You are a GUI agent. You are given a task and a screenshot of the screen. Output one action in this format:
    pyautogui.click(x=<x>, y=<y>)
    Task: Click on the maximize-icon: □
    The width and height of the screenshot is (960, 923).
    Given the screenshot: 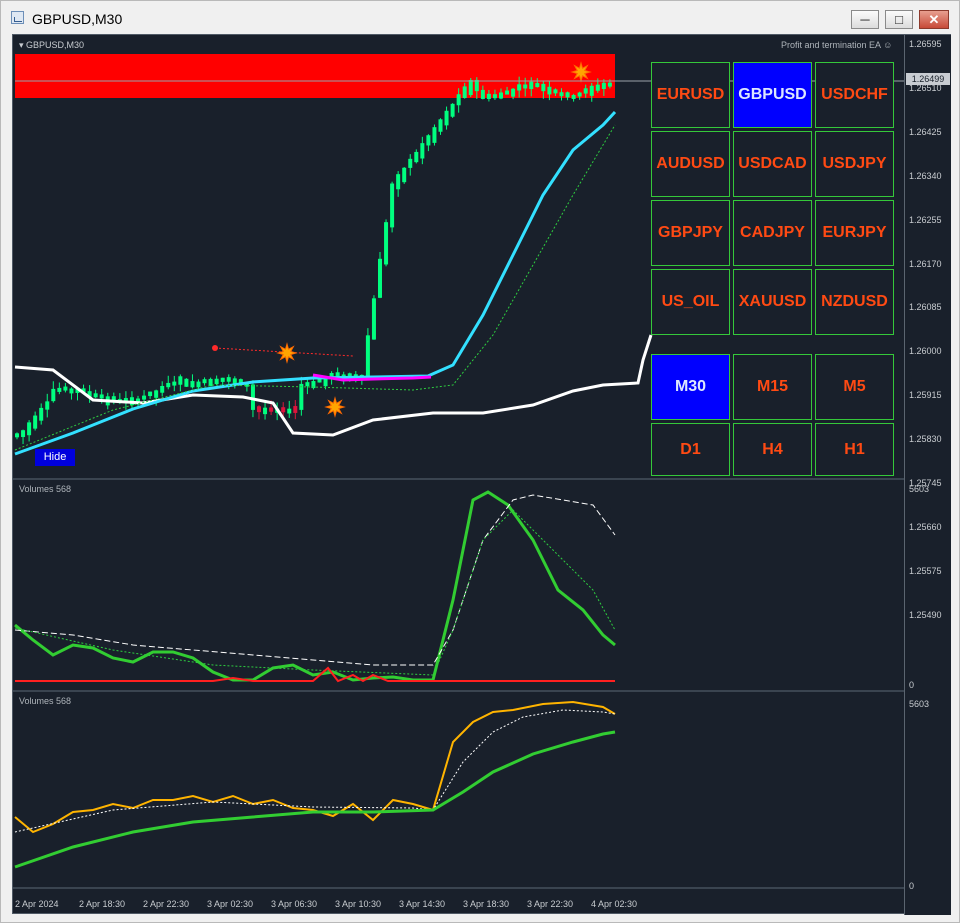 What is the action you would take?
    pyautogui.click(x=899, y=19)
    